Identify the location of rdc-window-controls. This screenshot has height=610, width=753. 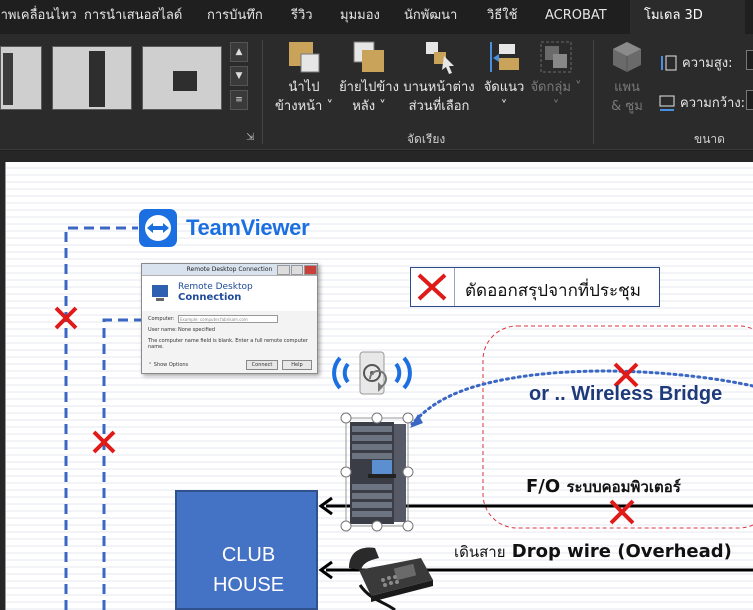
(297, 270).